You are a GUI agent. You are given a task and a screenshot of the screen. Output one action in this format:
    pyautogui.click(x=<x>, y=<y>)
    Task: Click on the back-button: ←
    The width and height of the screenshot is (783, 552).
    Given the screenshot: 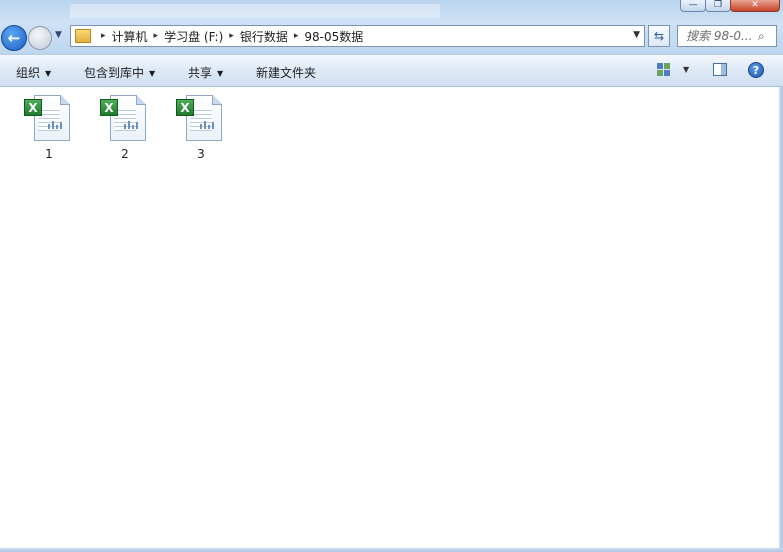 What is the action you would take?
    pyautogui.click(x=14, y=38)
    